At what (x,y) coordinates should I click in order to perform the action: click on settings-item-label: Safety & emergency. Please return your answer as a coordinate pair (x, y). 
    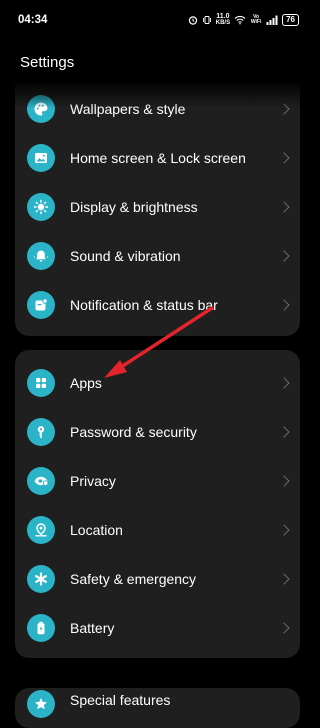
    Looking at the image, I should click on (133, 578).